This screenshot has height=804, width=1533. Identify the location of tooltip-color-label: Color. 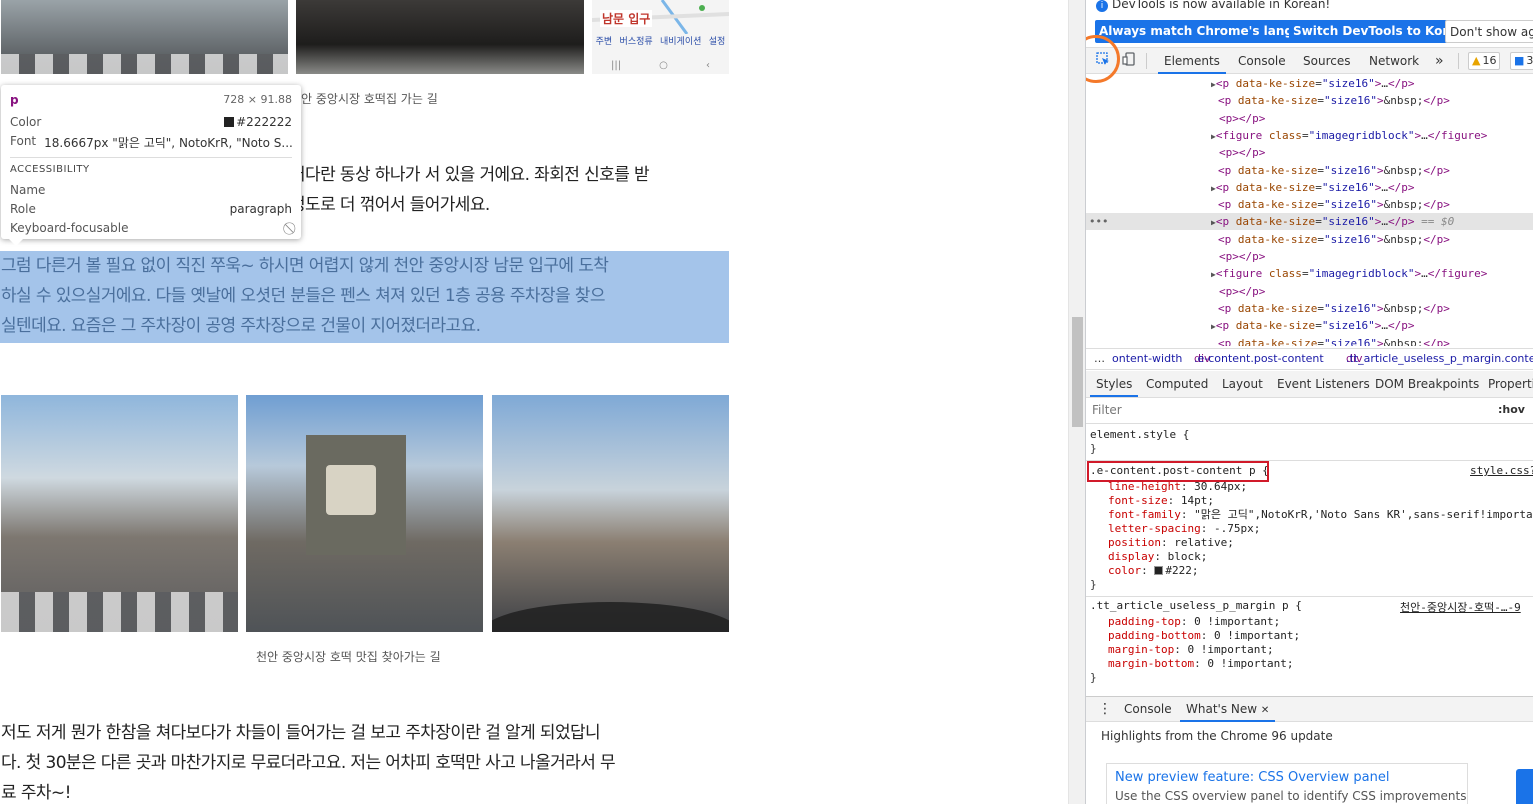
(26, 122).